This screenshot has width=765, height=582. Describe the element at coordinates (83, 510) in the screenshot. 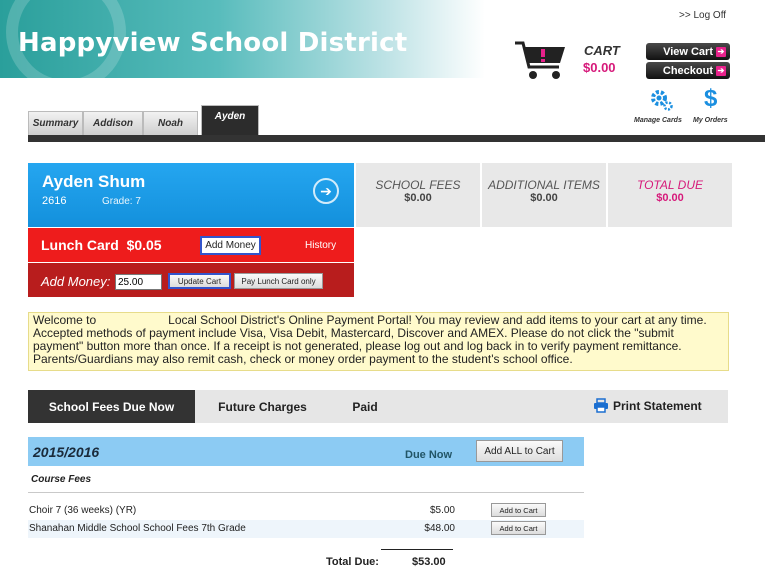

I see `fee-description: Choir 7 (36 weeks) (YR)` at that location.